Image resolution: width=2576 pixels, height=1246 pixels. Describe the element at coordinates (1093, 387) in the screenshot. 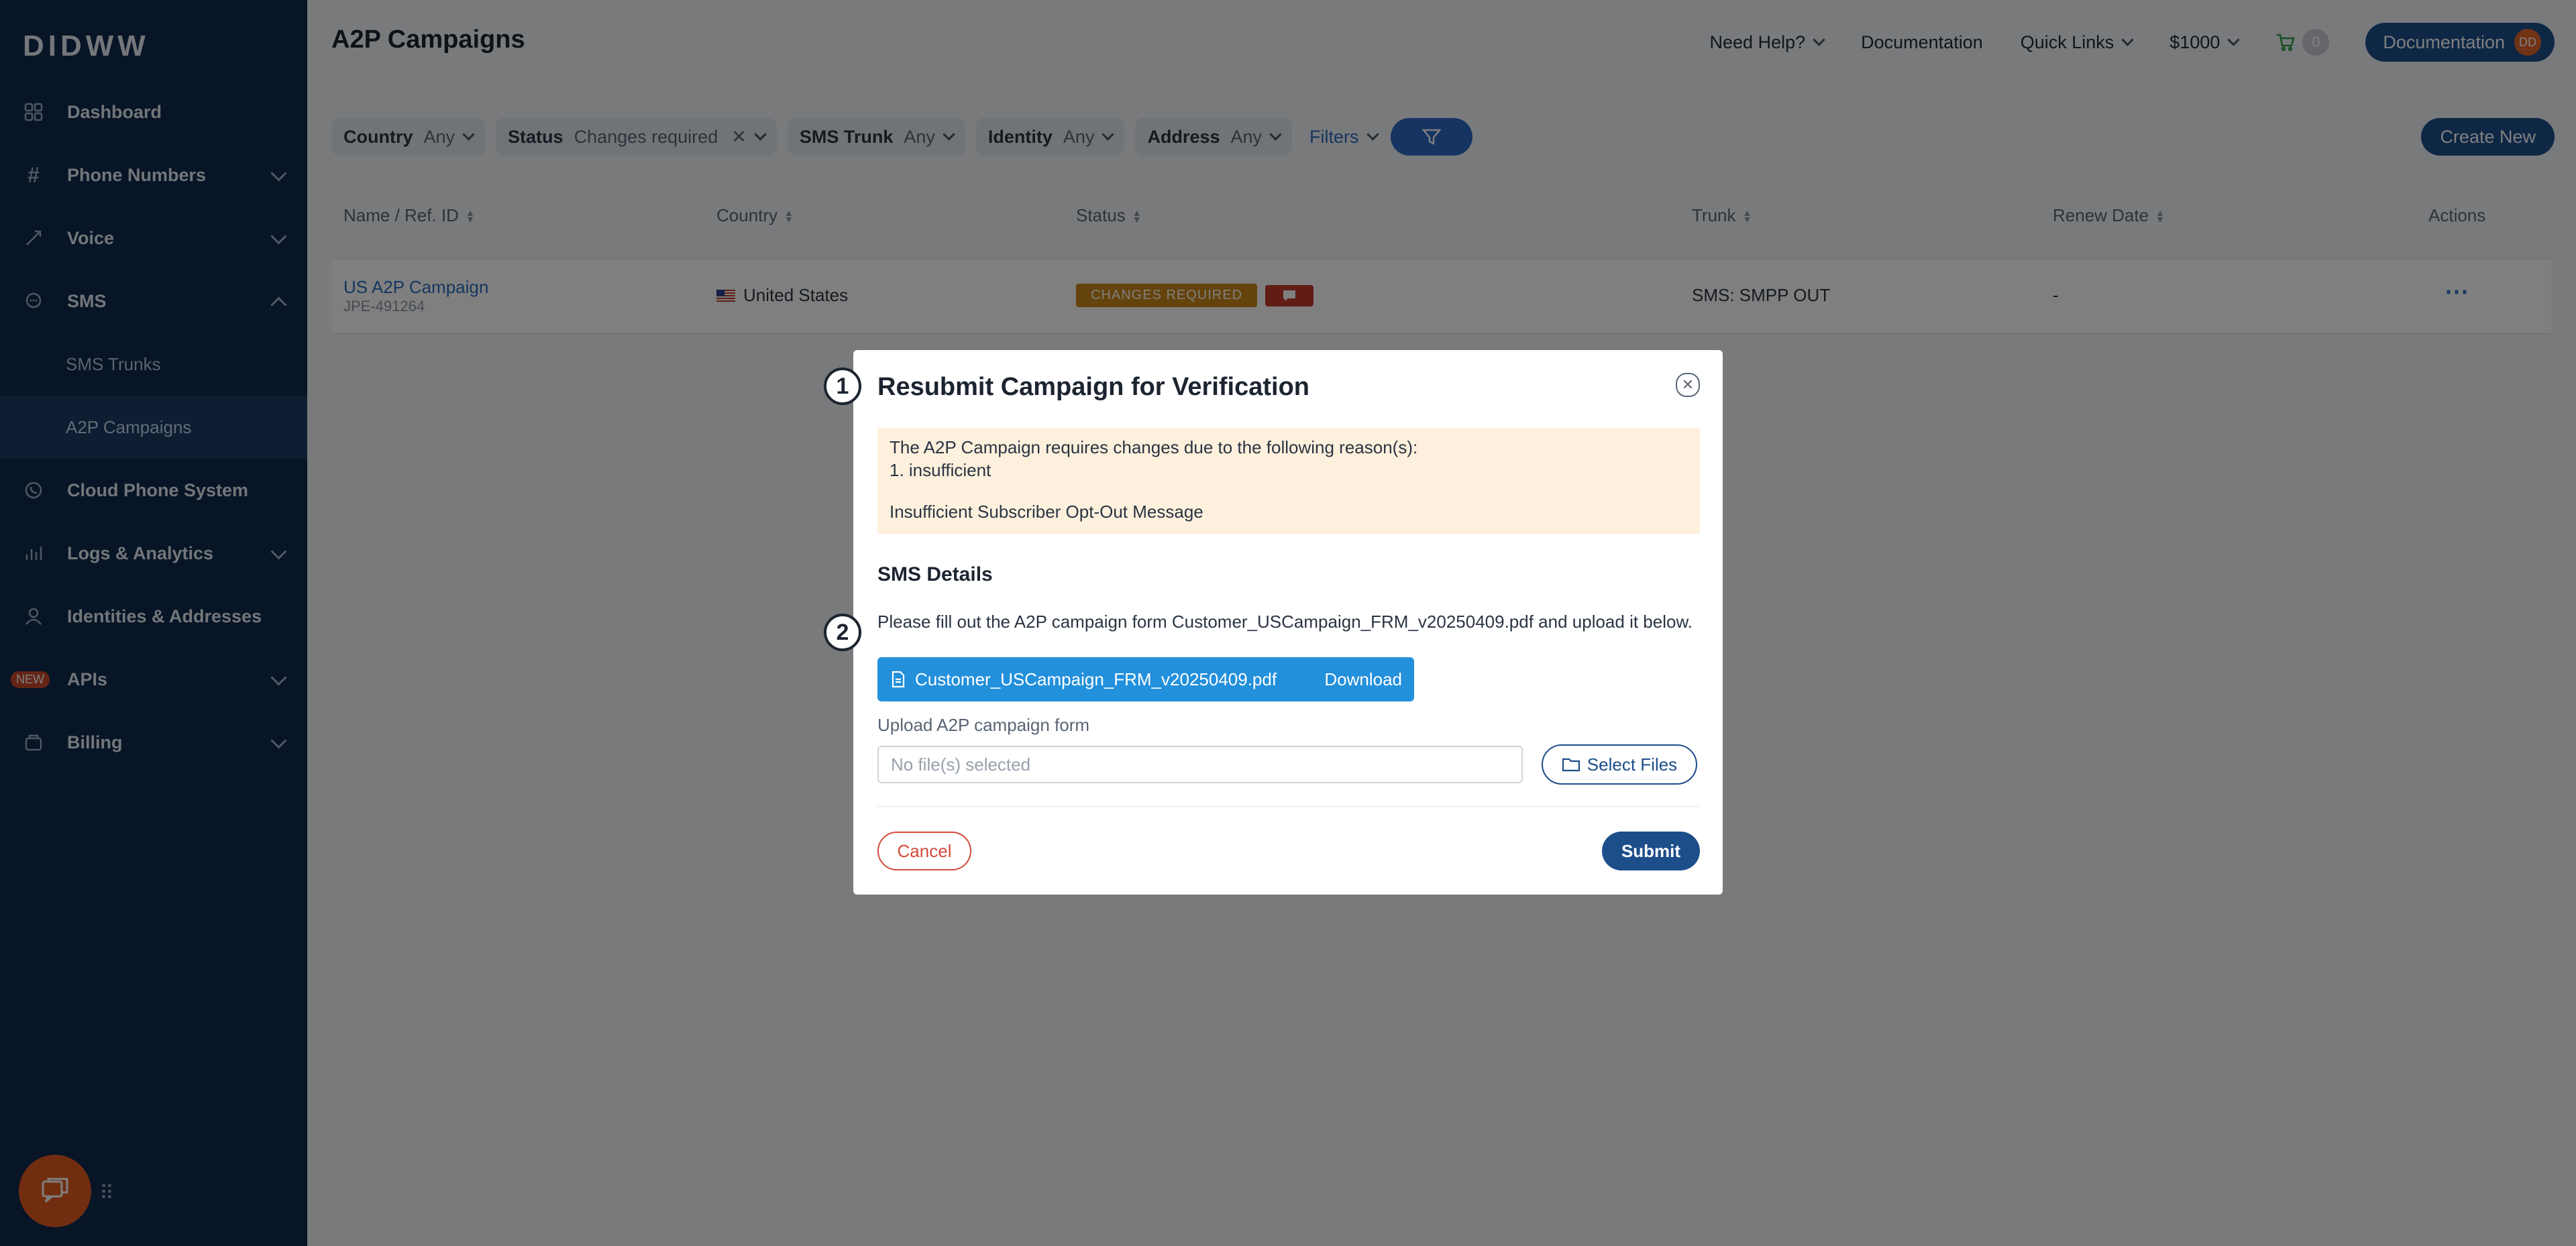

I see `dialog-title: Resubmit Campaign for Verification` at that location.